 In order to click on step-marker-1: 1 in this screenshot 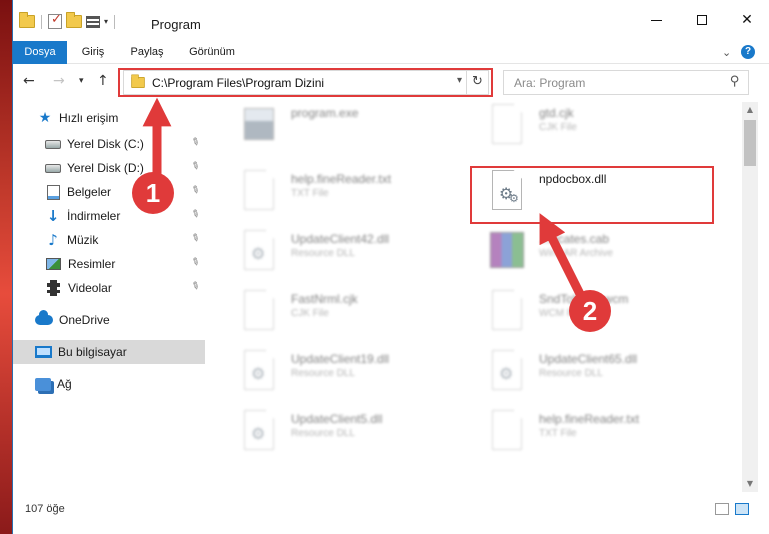, I will do `click(153, 193)`.